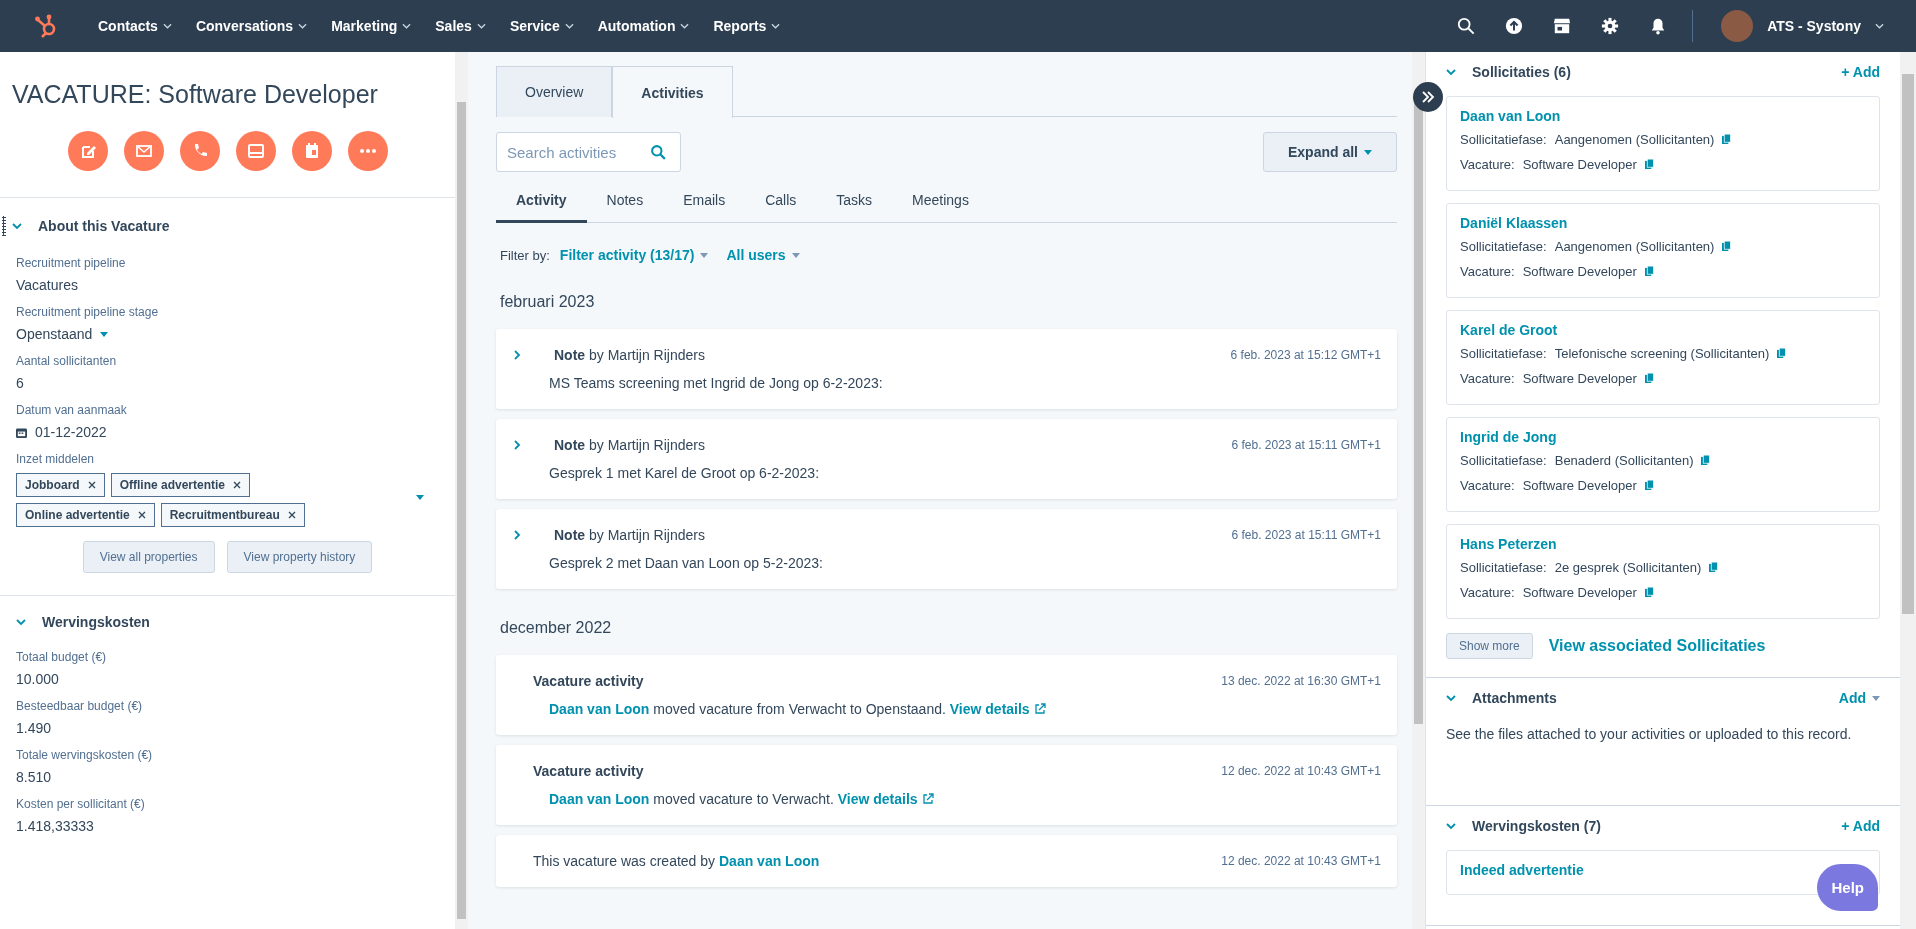 The height and width of the screenshot is (929, 1916). What do you see at coordinates (940, 202) in the screenshot?
I see `filter-tab: Meetings` at bounding box center [940, 202].